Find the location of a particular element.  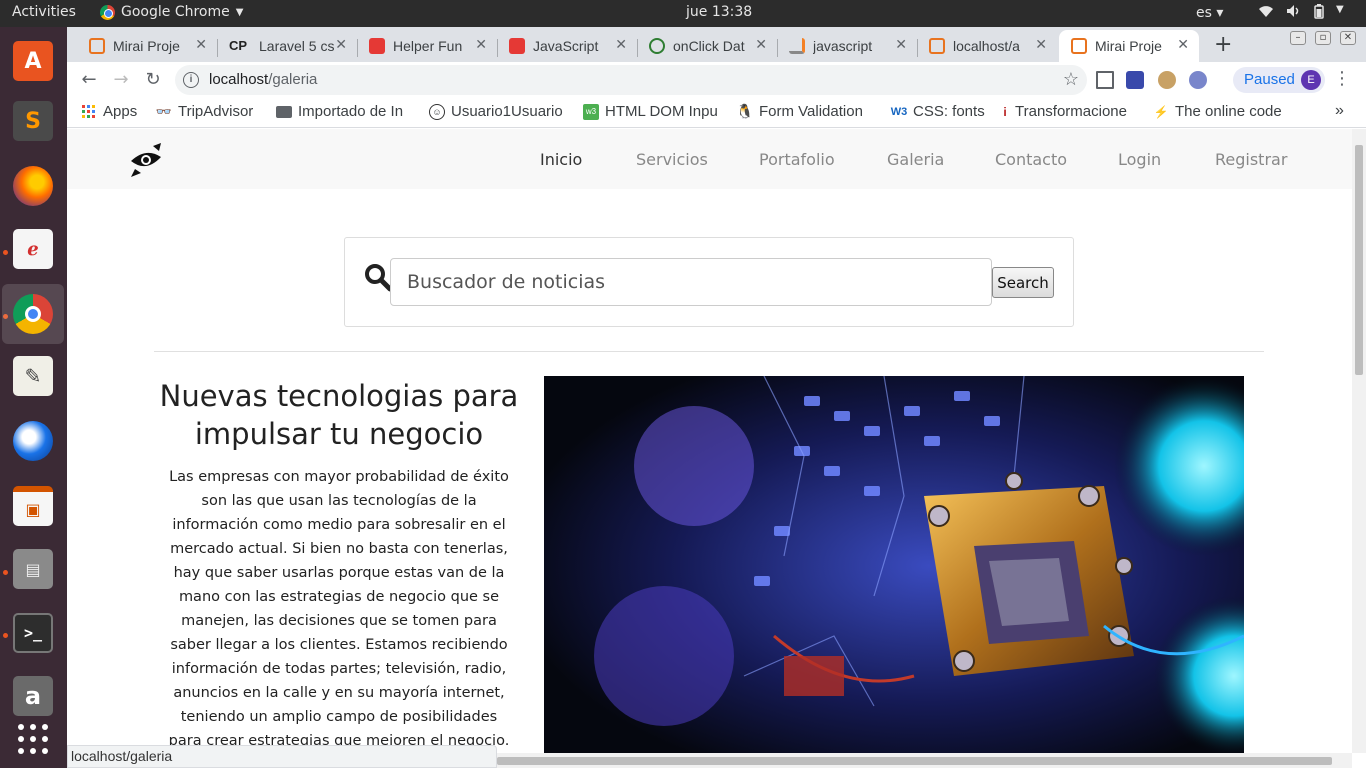

more-menu-icon: ⋮ is located at coordinates (1342, 78).